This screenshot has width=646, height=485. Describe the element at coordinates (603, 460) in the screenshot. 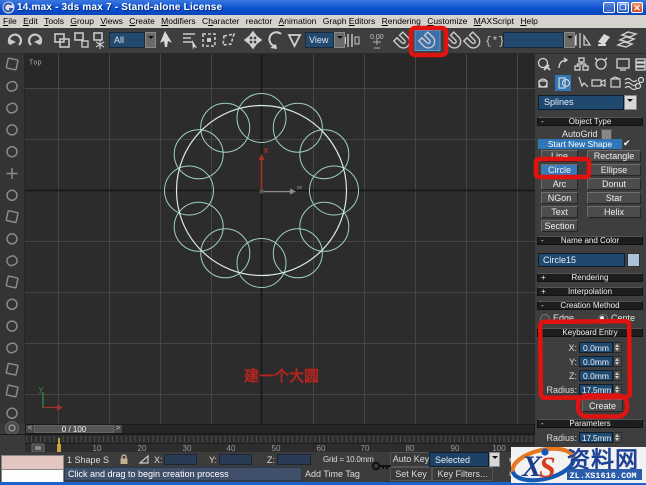

I see `svg-text: 资料网` at that location.